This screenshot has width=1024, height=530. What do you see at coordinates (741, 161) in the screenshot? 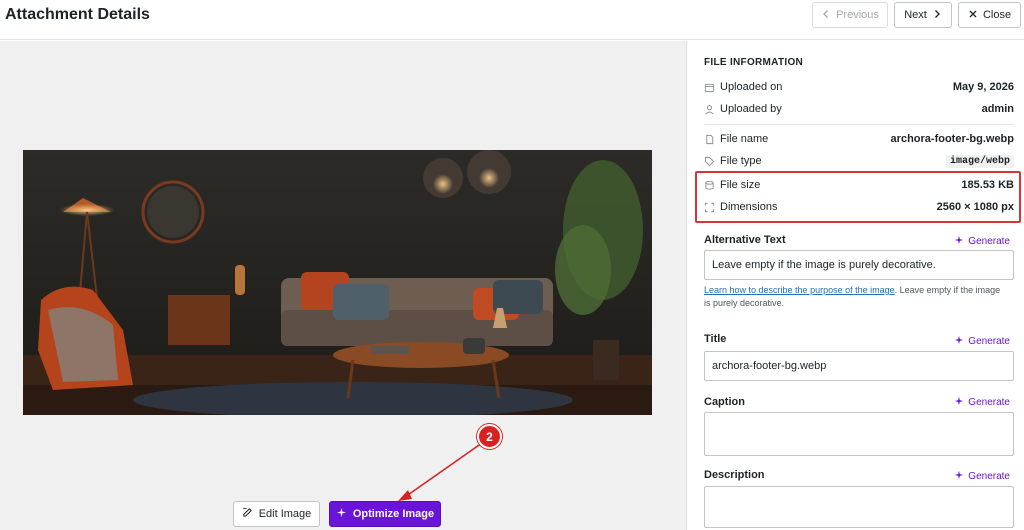
I see `file-type-label: File type` at bounding box center [741, 161].